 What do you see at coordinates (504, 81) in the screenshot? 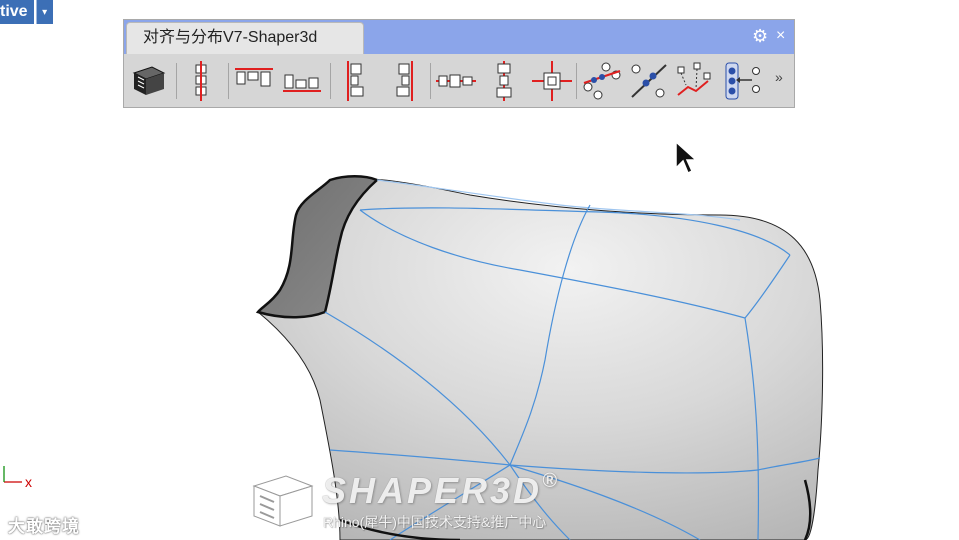
I see `align-vertical-stack-icon` at bounding box center [504, 81].